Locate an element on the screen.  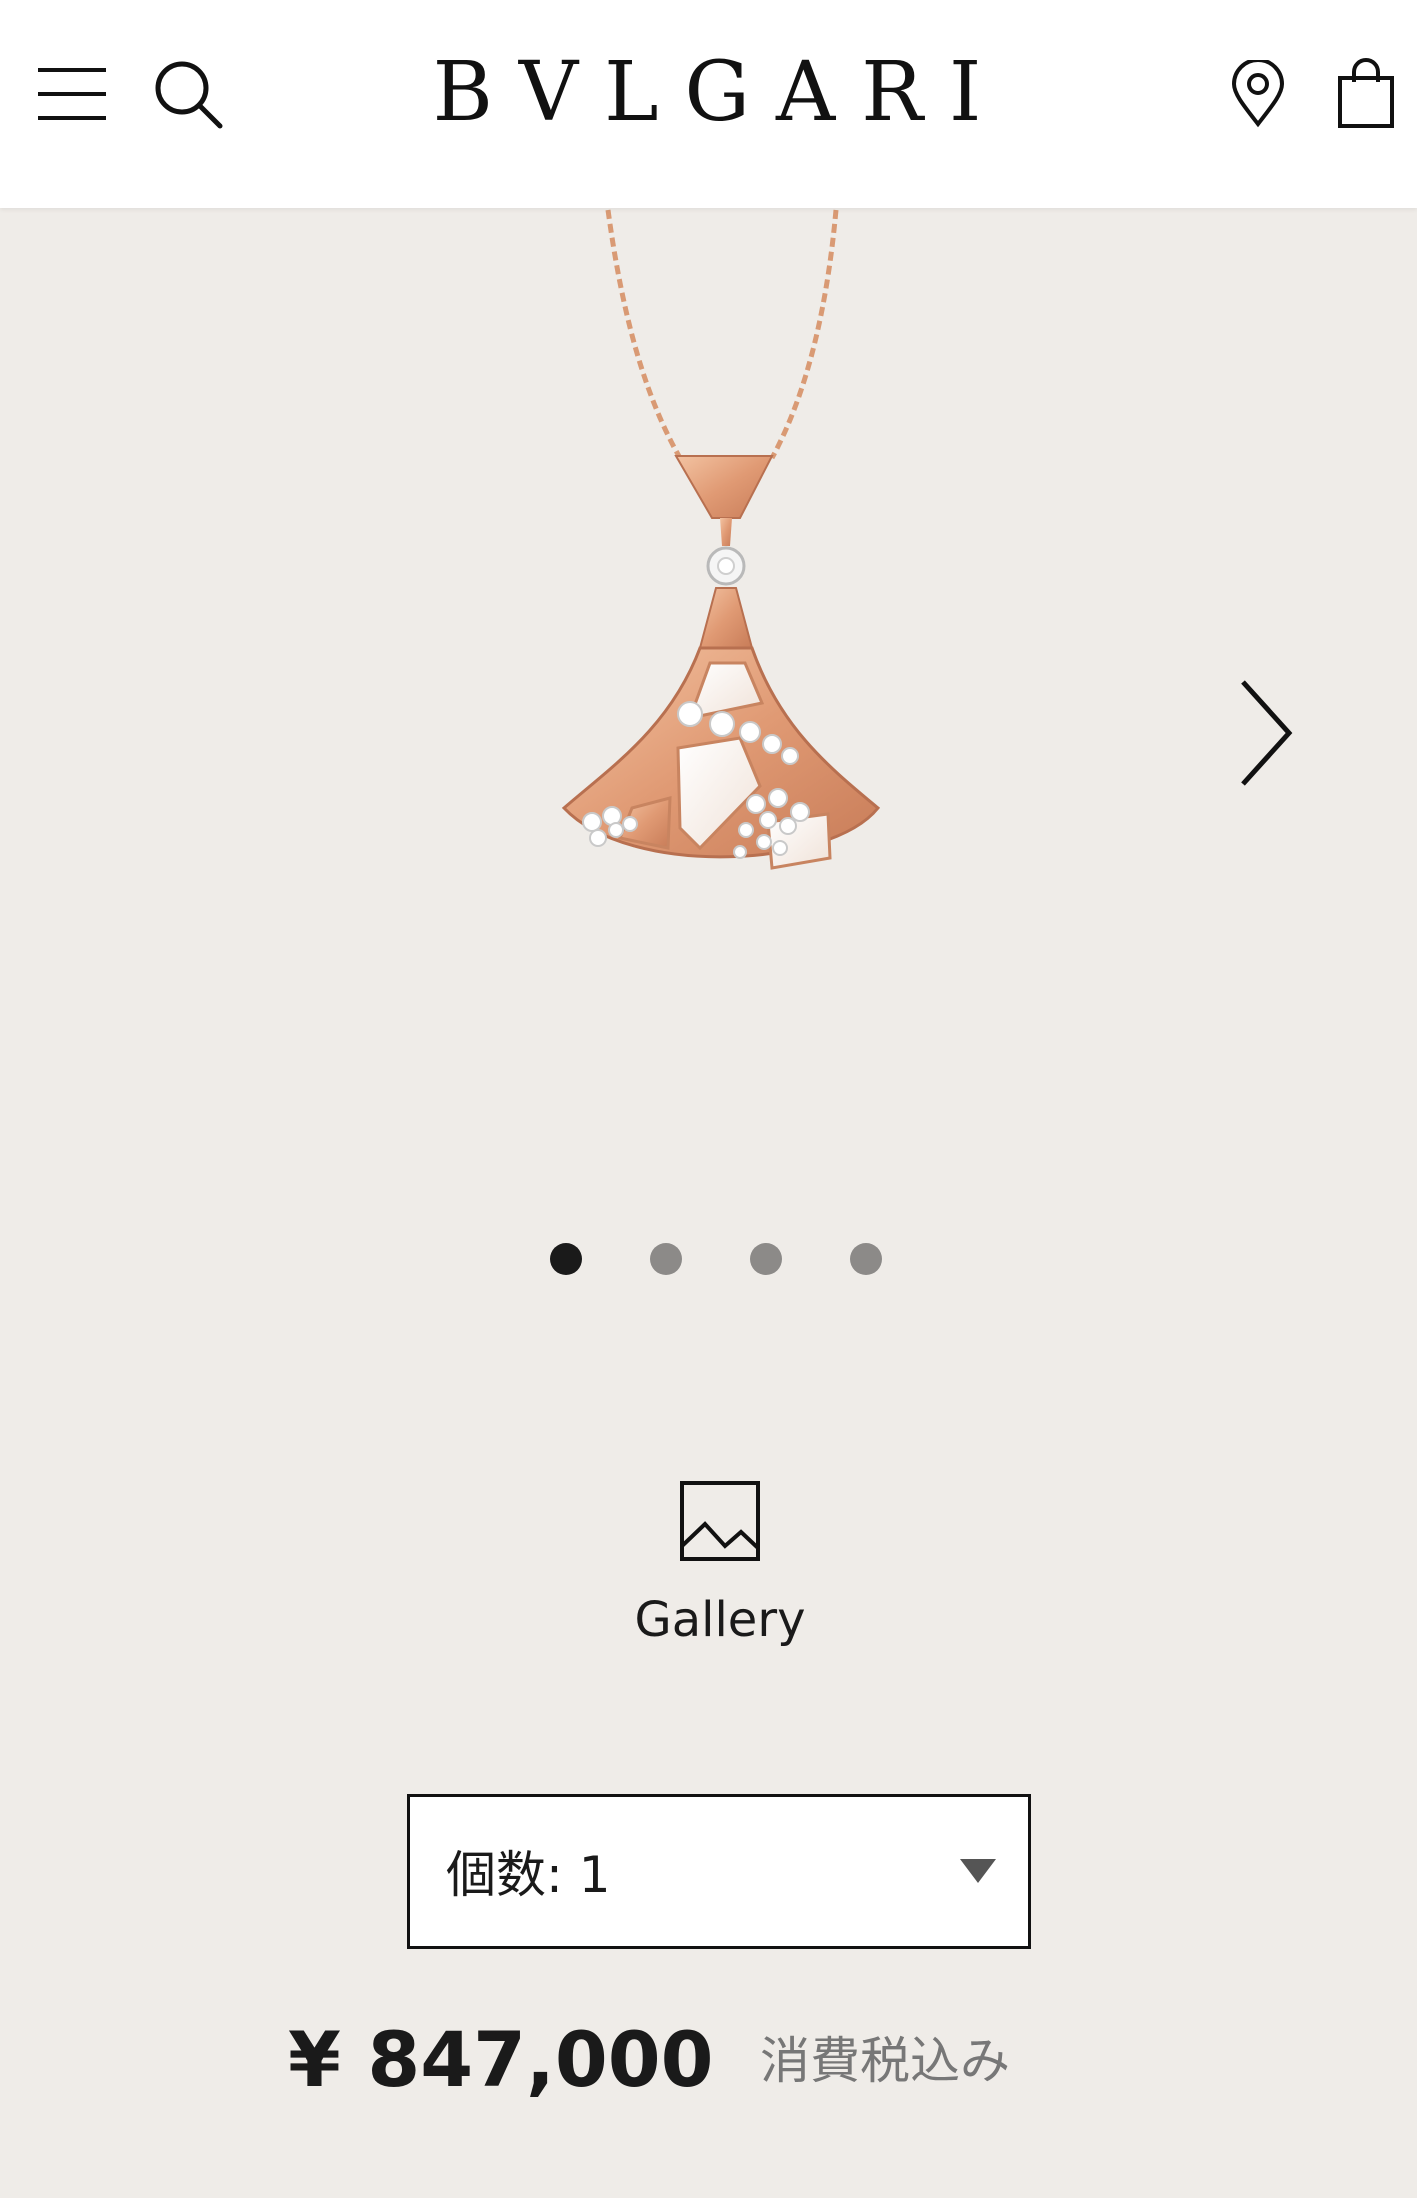
chevron-right-icon is located at coordinates (1265, 735).